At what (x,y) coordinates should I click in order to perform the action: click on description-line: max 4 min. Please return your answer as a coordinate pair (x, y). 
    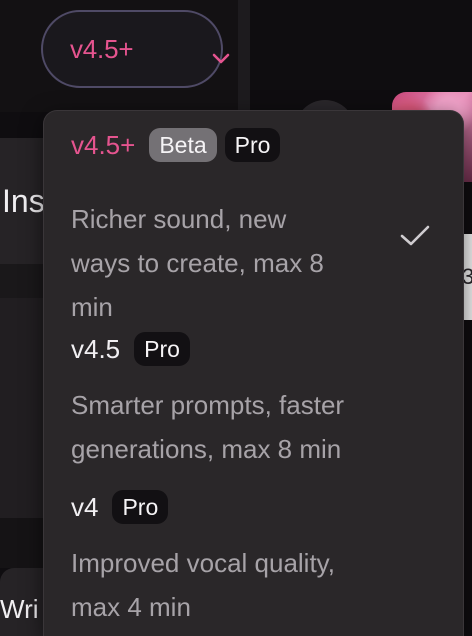
    Looking at the image, I should click on (131, 607).